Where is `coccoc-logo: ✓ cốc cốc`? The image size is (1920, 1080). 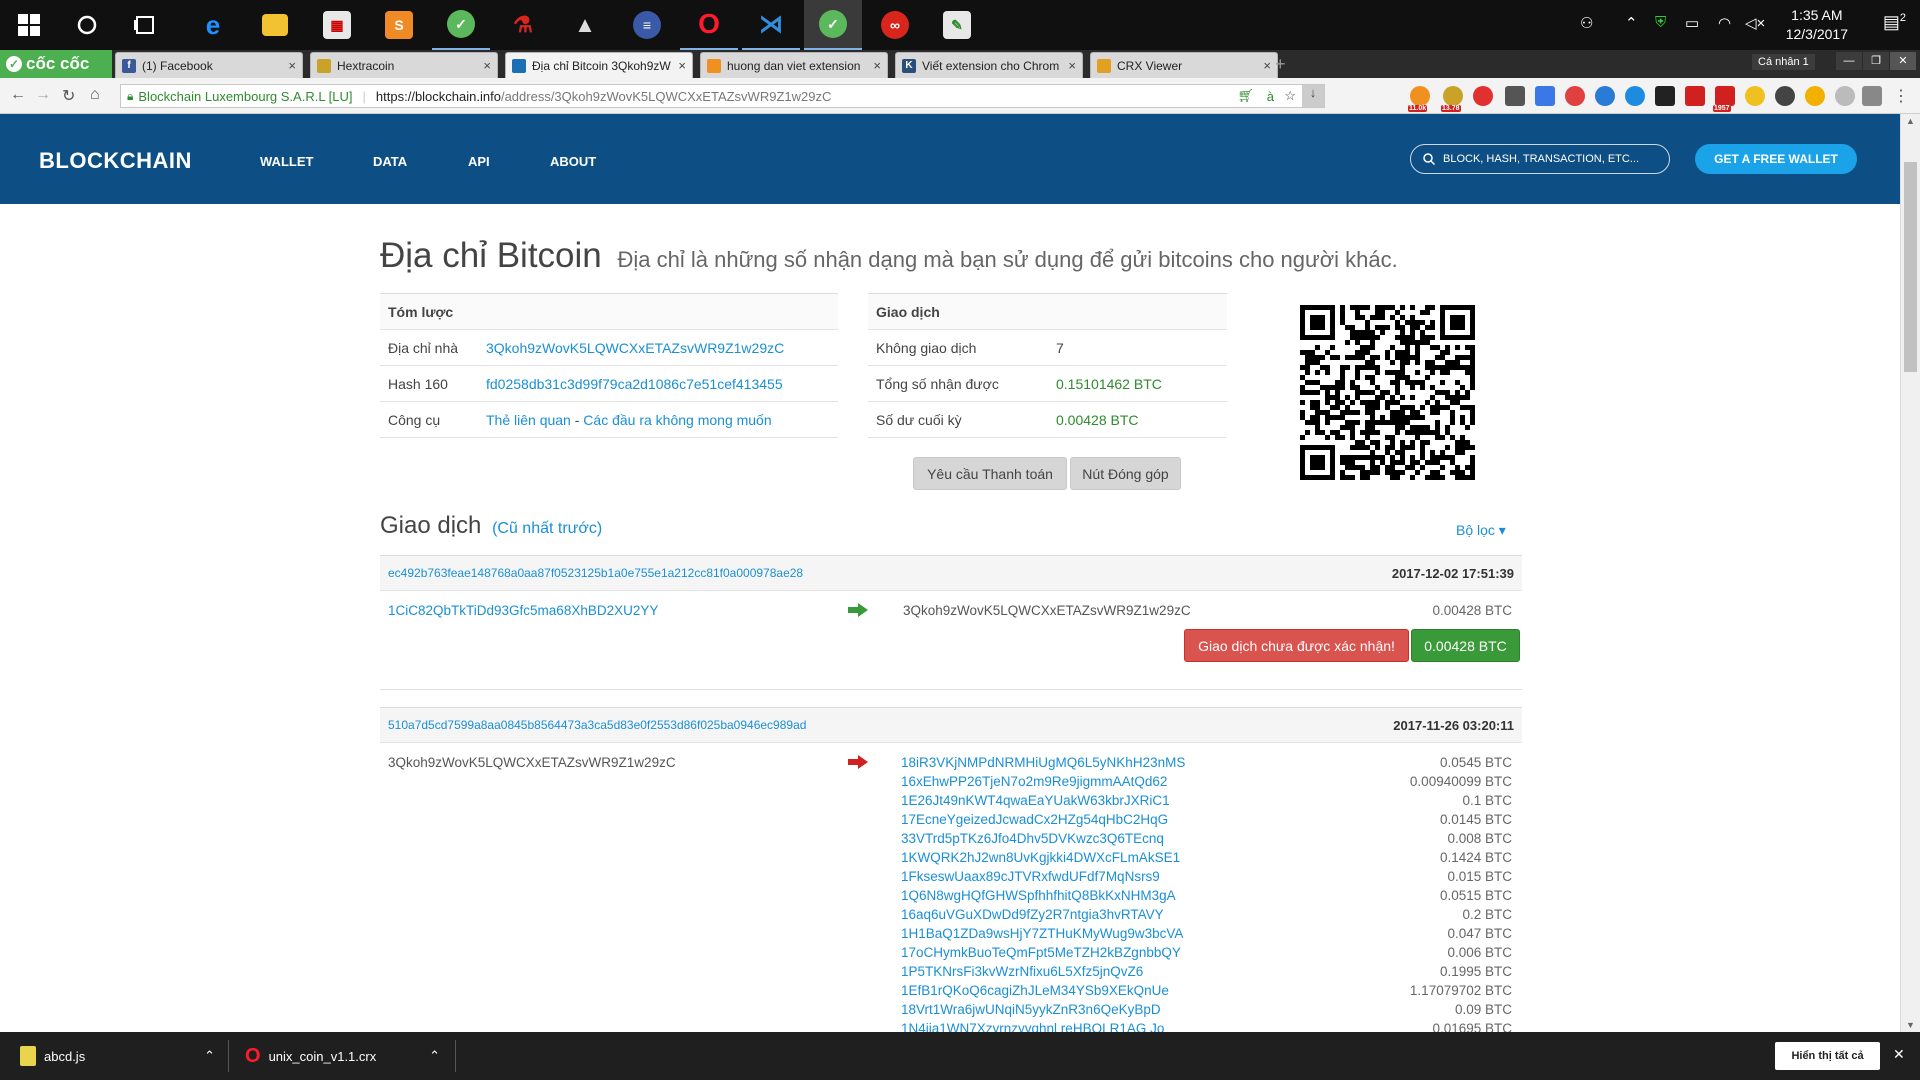 coccoc-logo: ✓ cốc cốc is located at coordinates (56, 64).